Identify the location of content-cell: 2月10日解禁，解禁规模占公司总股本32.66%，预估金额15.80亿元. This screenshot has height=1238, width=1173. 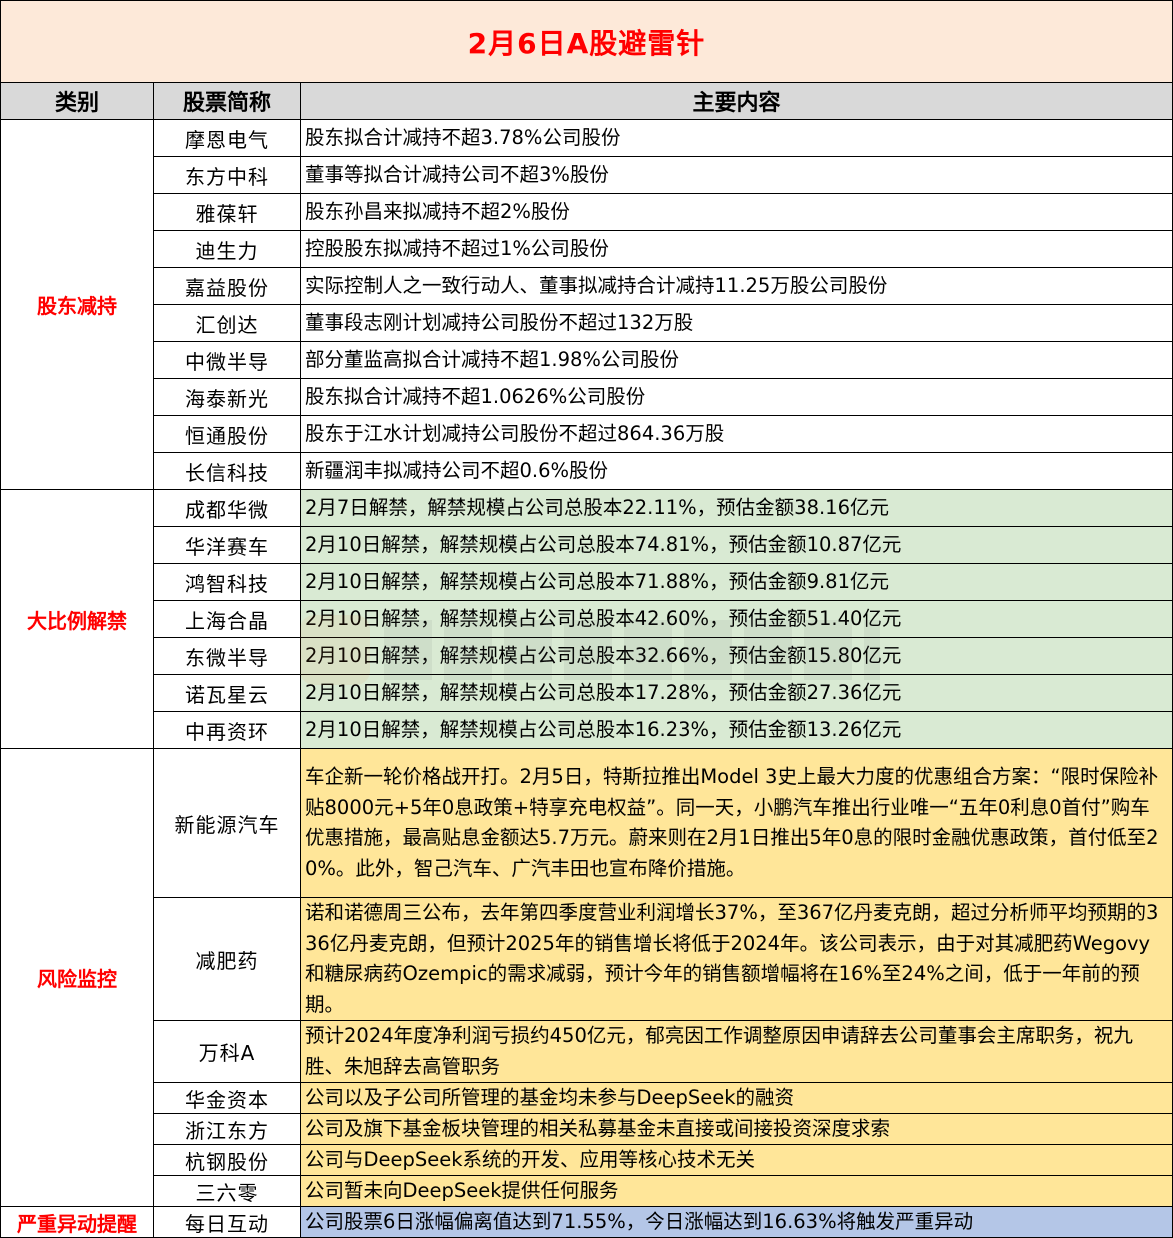
(736, 656).